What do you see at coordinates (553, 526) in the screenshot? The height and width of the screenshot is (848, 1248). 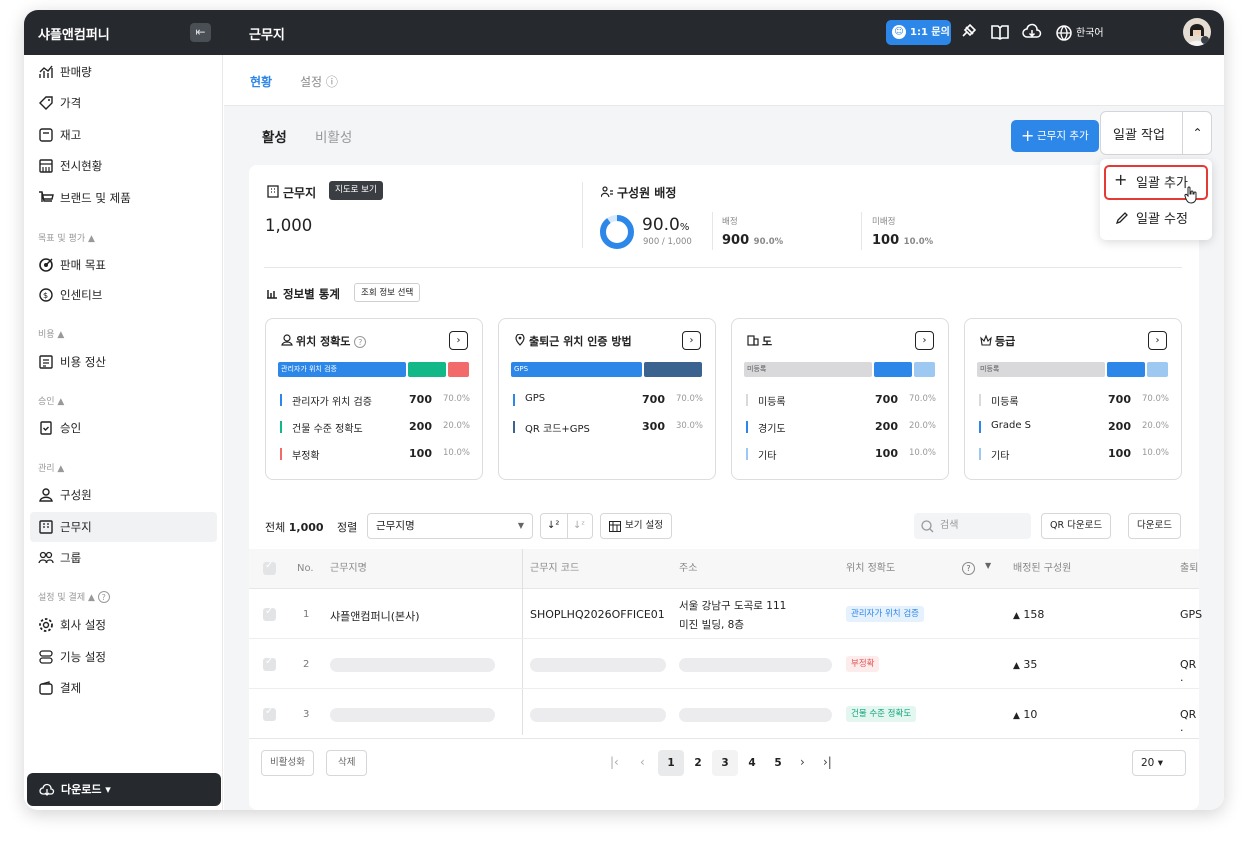 I see `sort-asc-icon: ↓²` at bounding box center [553, 526].